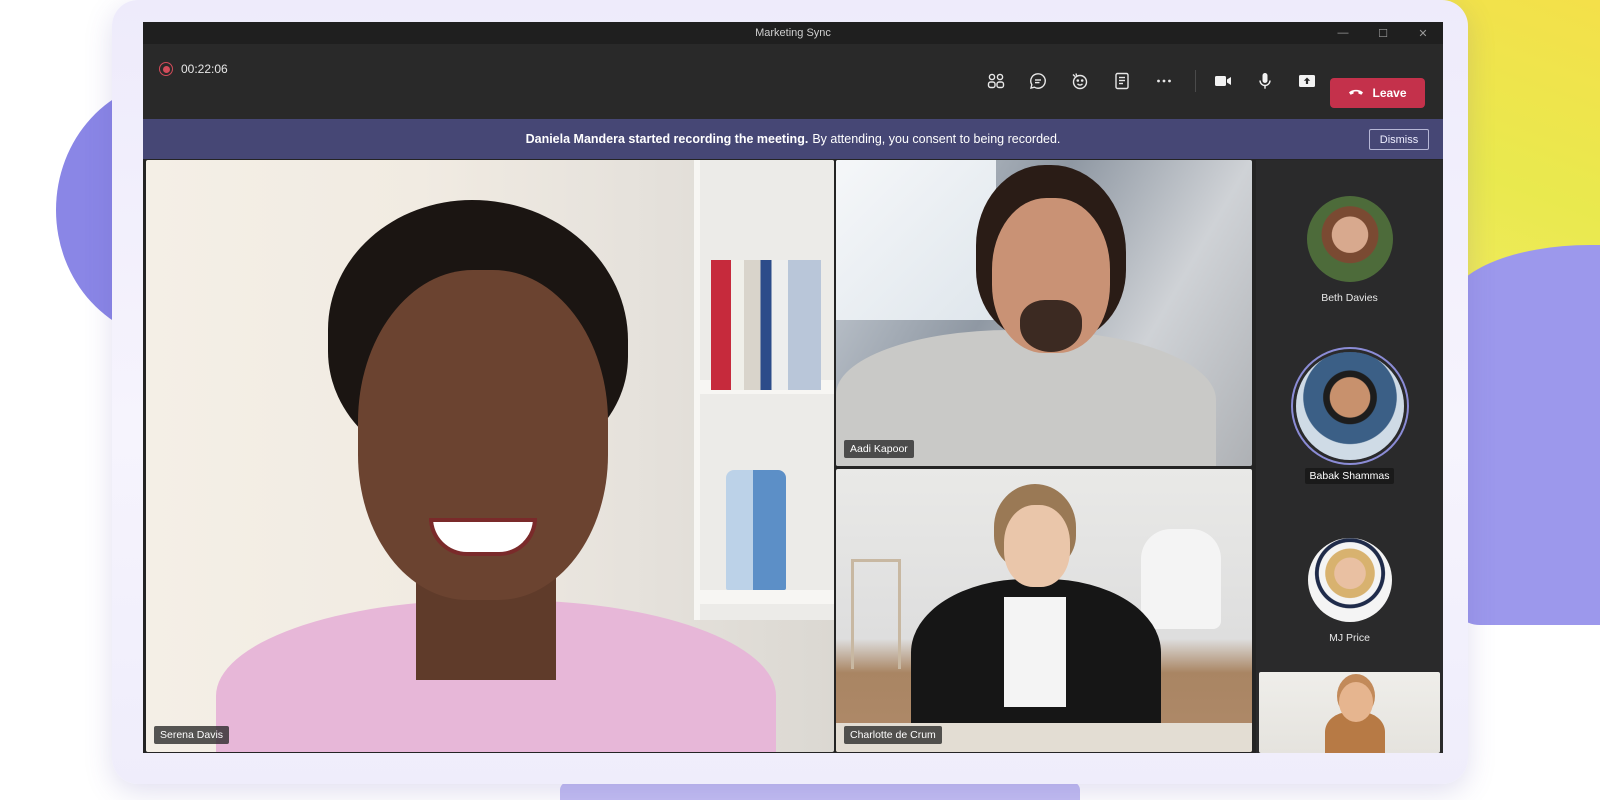 This screenshot has height=800, width=1600. I want to click on avatar-name: MJ Price, so click(1349, 638).